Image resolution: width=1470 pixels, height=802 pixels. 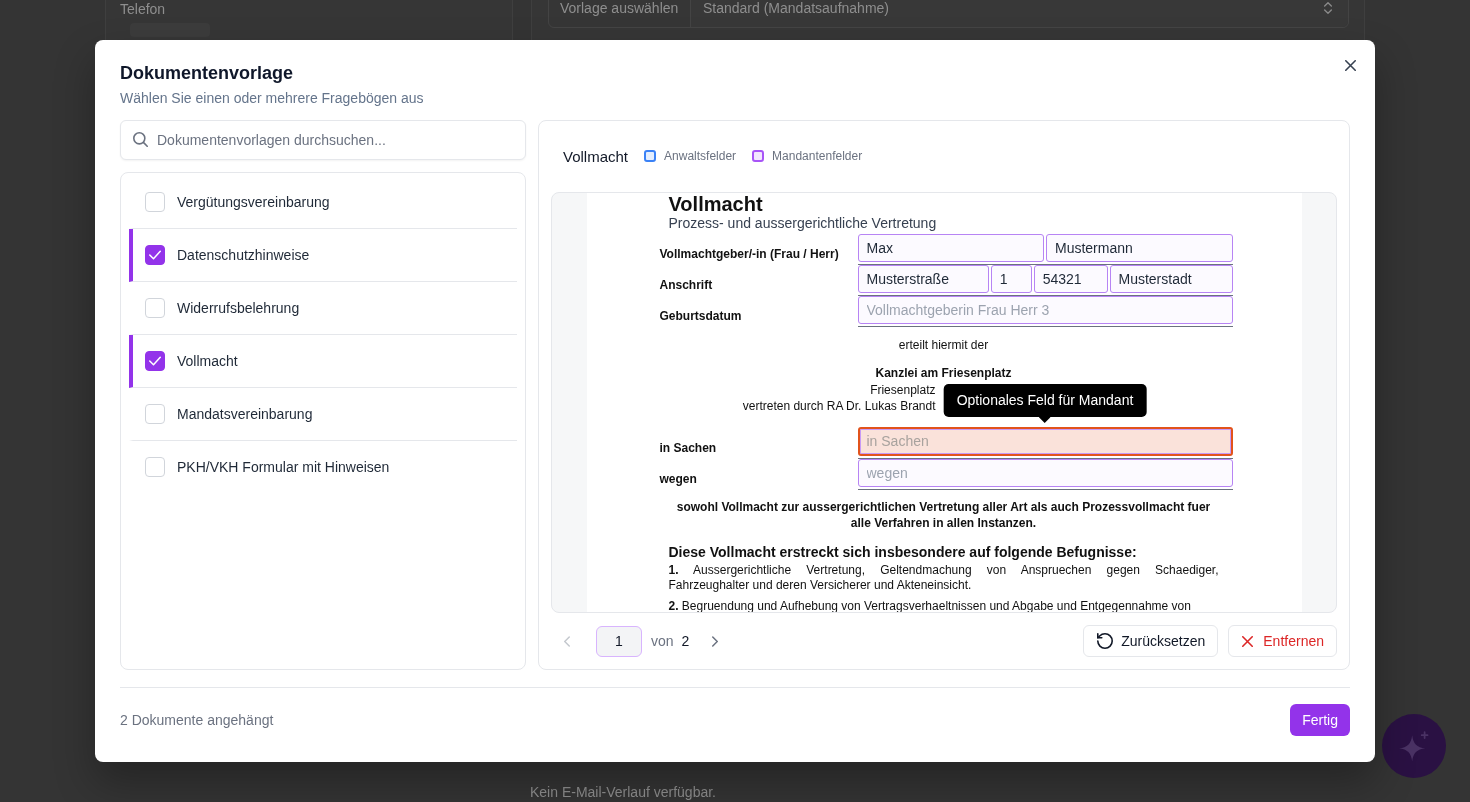 I want to click on legend-label: Anwaltsfelder, so click(x=700, y=156).